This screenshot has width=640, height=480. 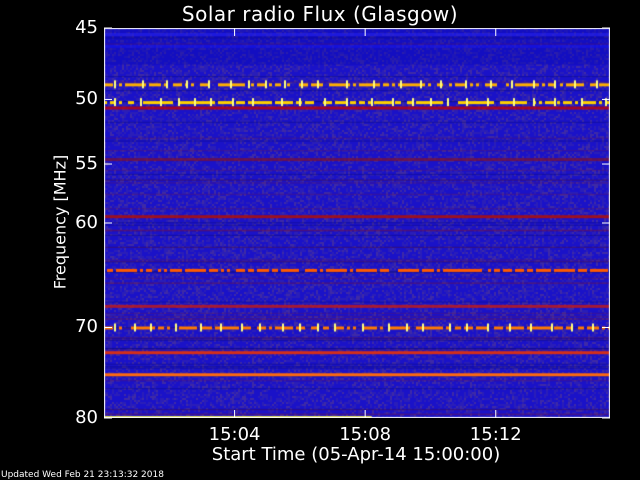 What do you see at coordinates (86, 164) in the screenshot?
I see `y-tick-label: 55` at bounding box center [86, 164].